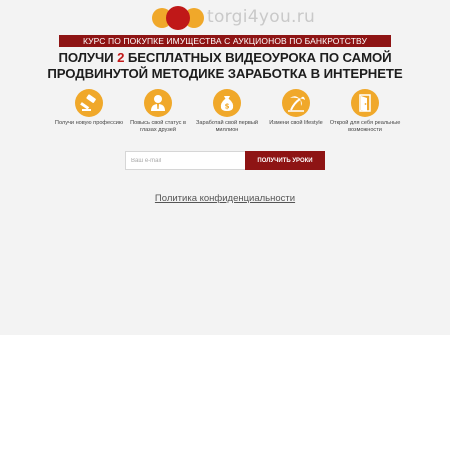  What do you see at coordinates (88, 57) in the screenshot?
I see `headline-part1: ПОЛУЧИ` at bounding box center [88, 57].